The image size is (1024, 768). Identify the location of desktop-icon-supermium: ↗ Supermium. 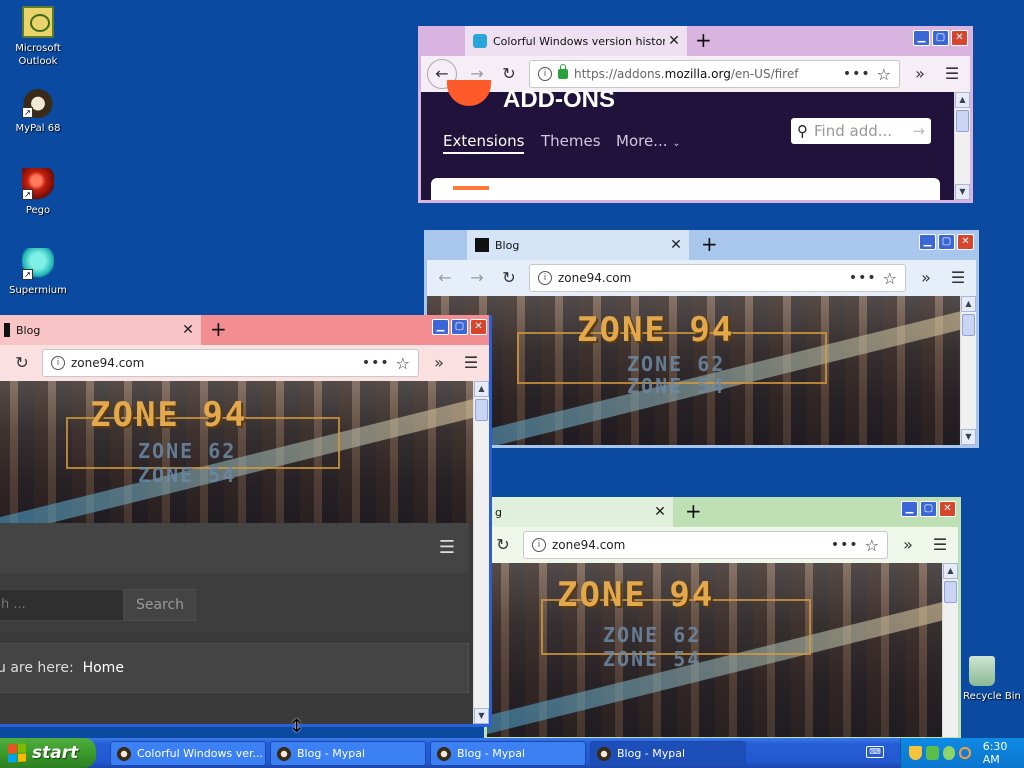
(38, 272).